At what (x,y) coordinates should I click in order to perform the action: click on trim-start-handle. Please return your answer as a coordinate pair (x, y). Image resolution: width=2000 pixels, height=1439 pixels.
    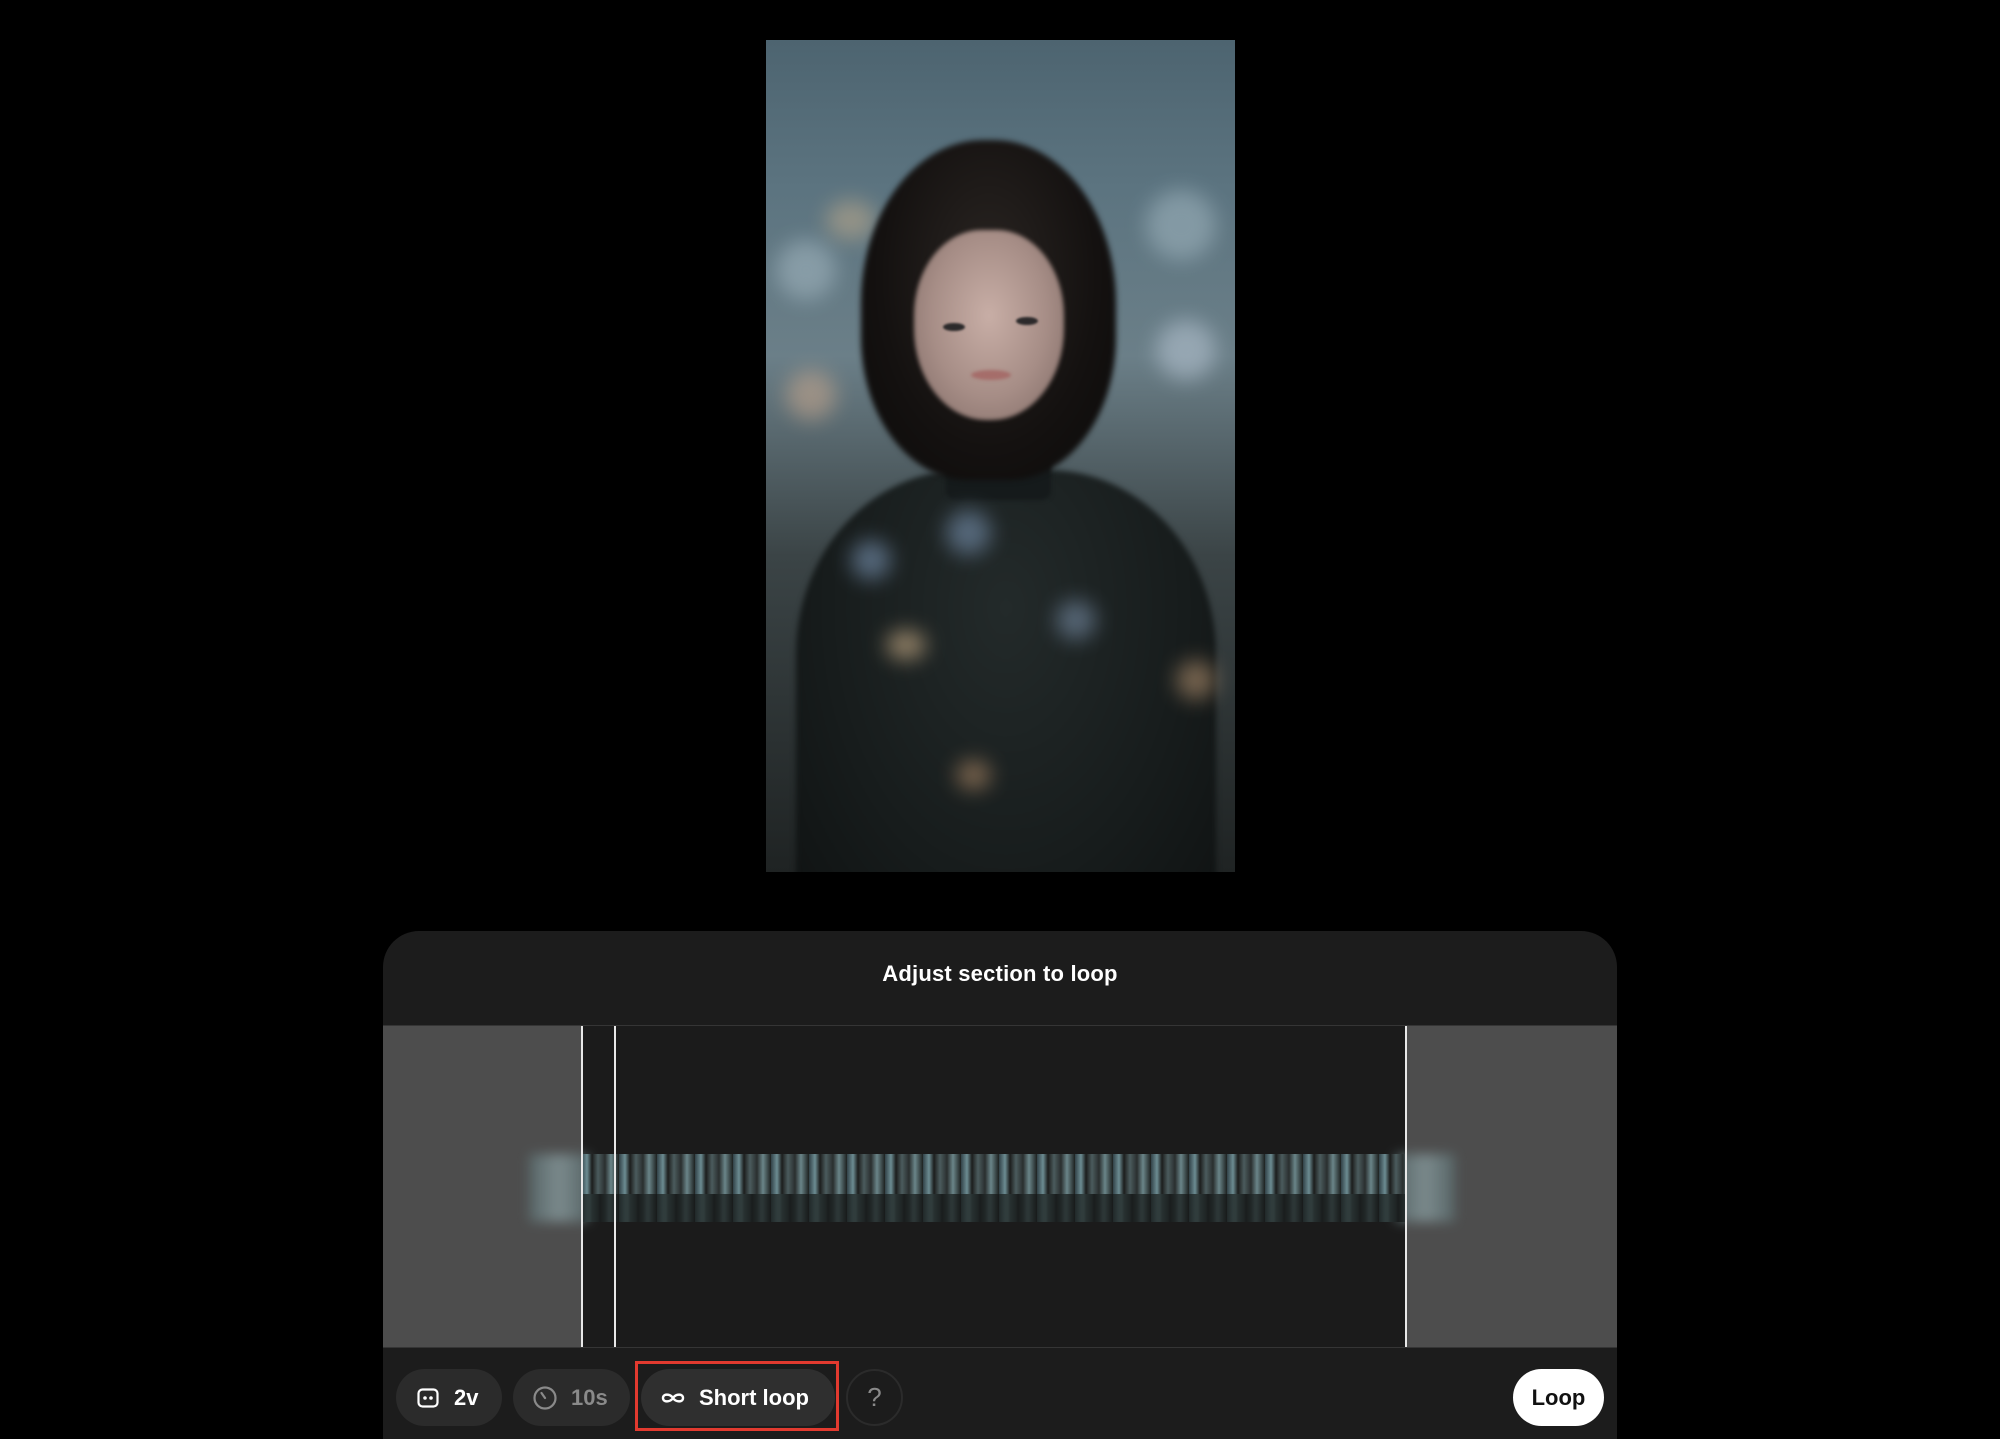
    Looking at the image, I should click on (582, 1186).